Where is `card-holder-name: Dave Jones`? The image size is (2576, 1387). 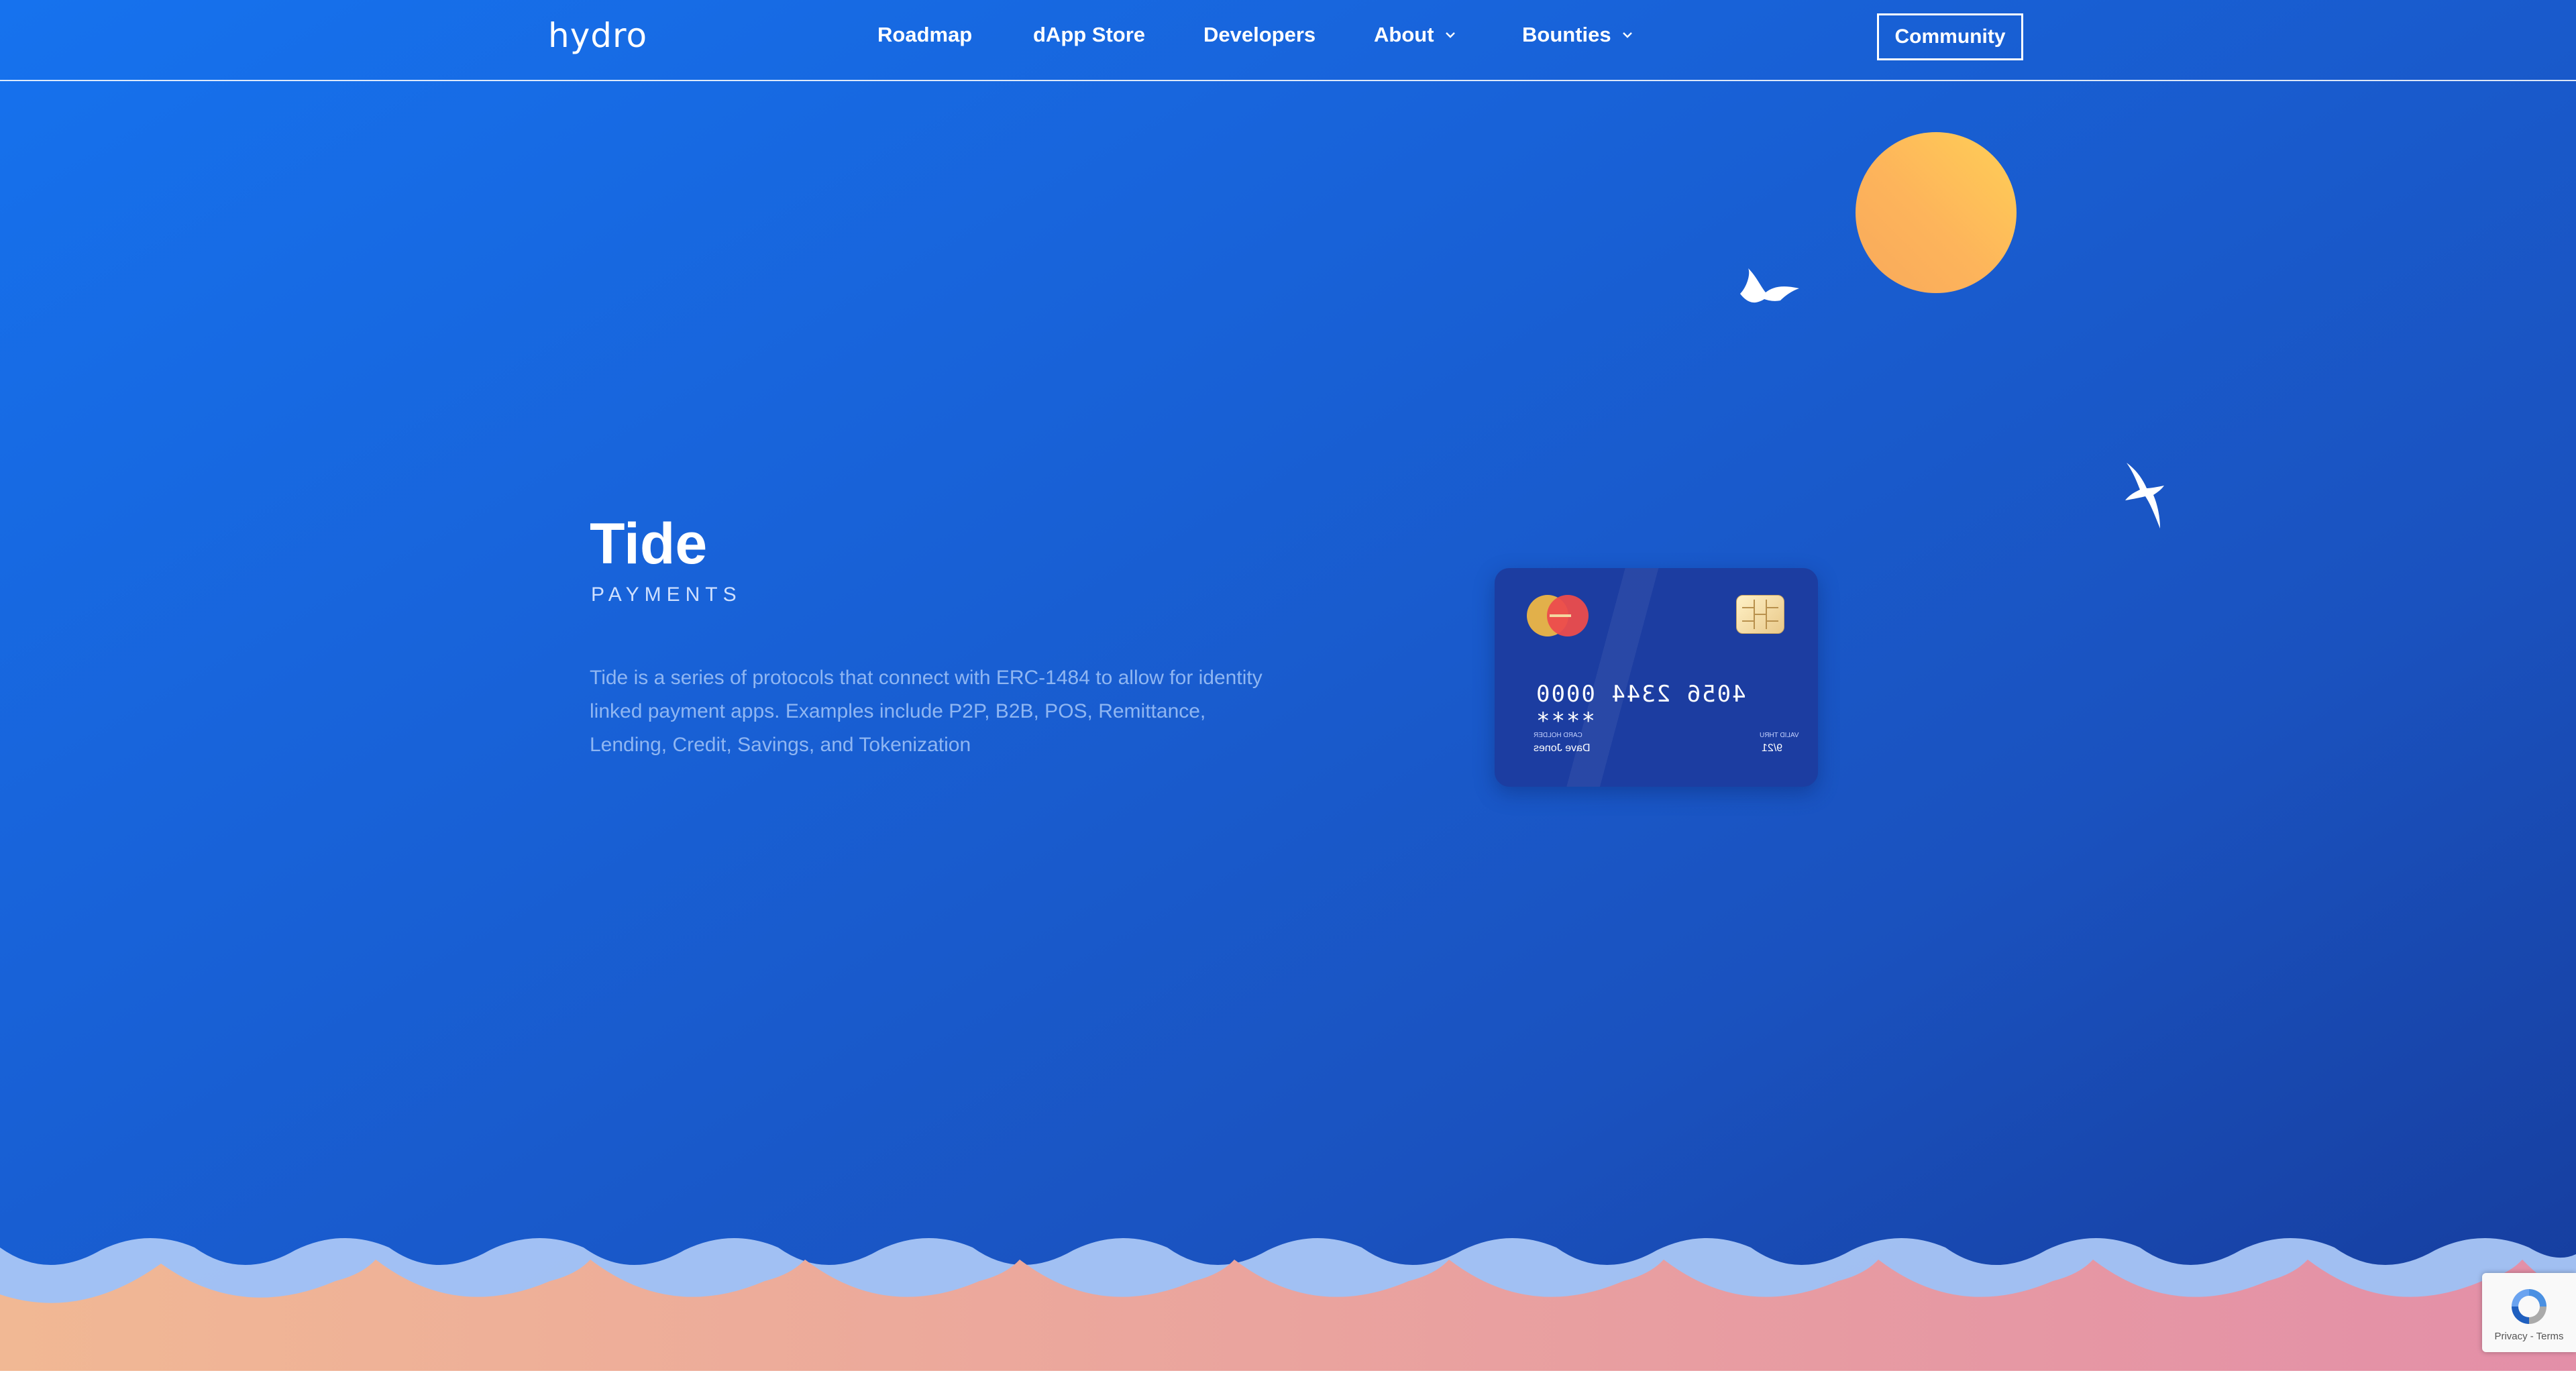
card-holder-name: Dave Jones is located at coordinates (1562, 748).